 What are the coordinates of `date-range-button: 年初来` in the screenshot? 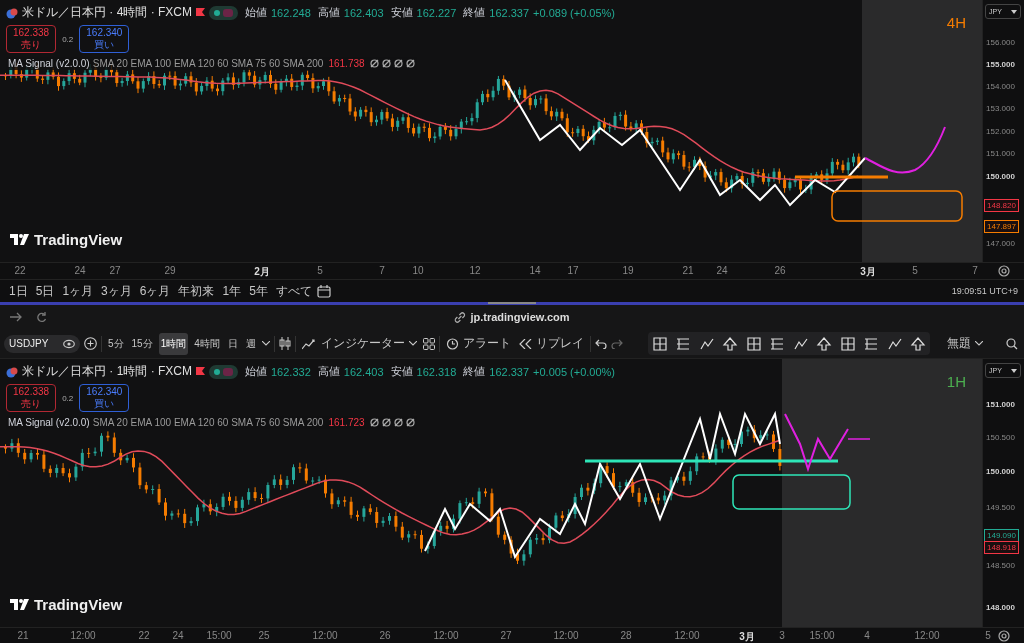 It's located at (196, 291).